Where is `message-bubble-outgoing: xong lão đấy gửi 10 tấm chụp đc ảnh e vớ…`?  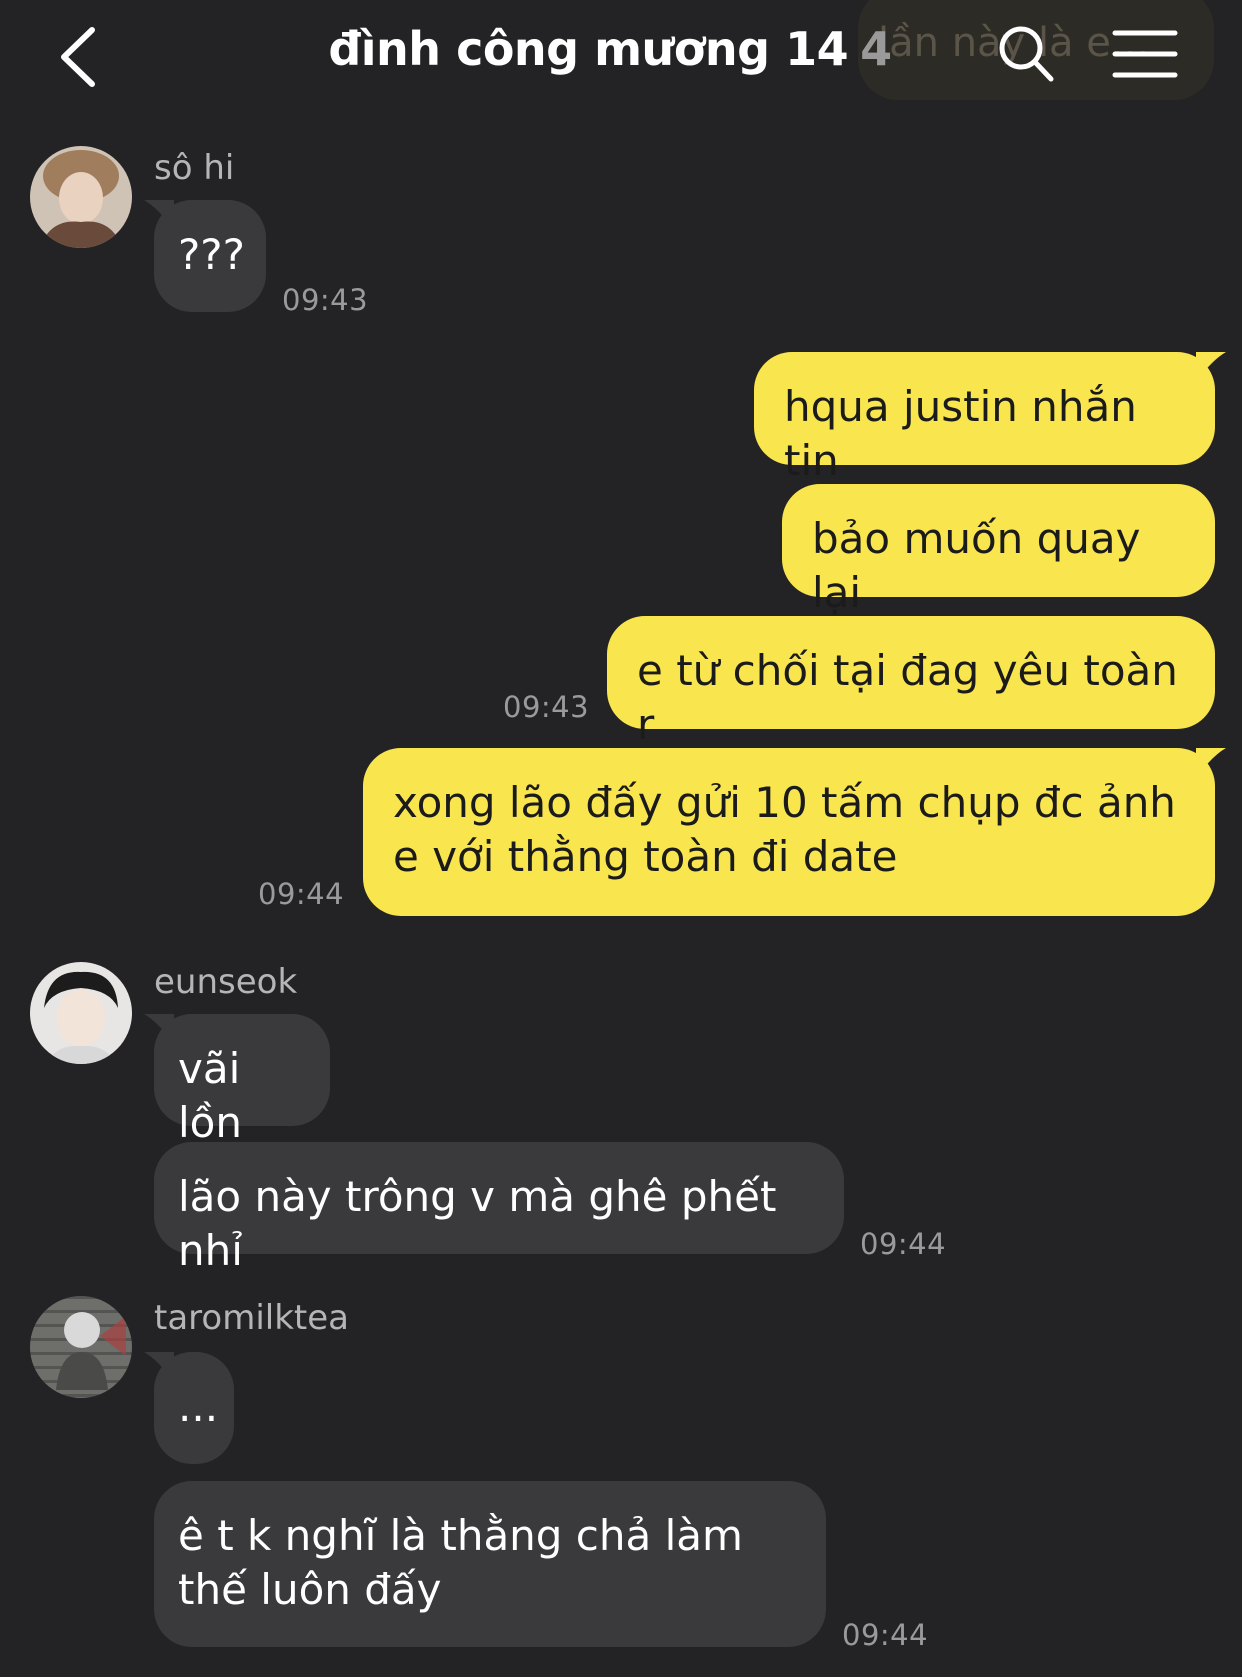 message-bubble-outgoing: xong lão đấy gửi 10 tấm chụp đc ảnh e vớ… is located at coordinates (789, 832).